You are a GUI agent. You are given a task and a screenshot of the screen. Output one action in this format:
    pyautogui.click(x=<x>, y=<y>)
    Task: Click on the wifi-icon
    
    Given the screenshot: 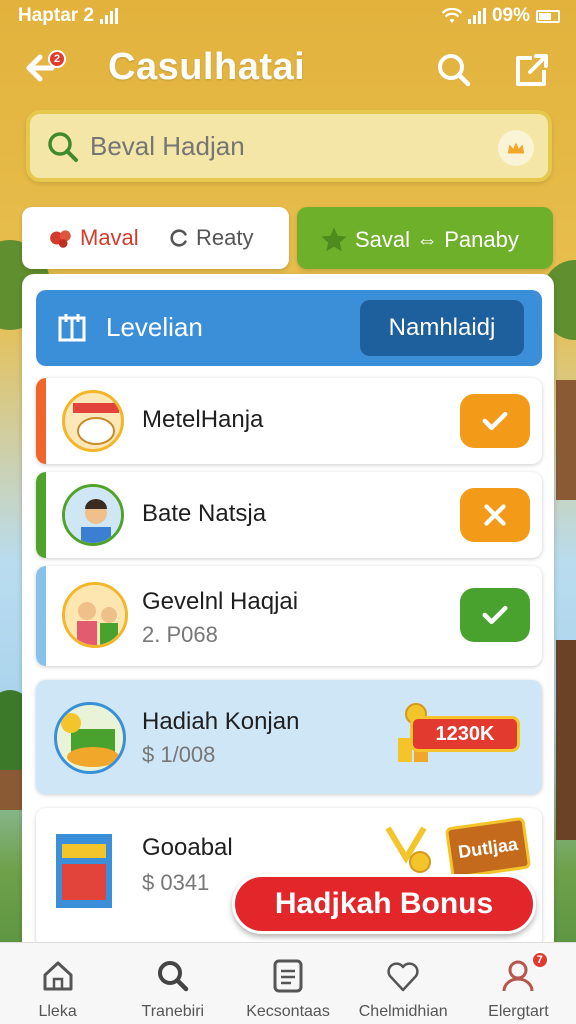 What is the action you would take?
    pyautogui.click(x=451, y=15)
    